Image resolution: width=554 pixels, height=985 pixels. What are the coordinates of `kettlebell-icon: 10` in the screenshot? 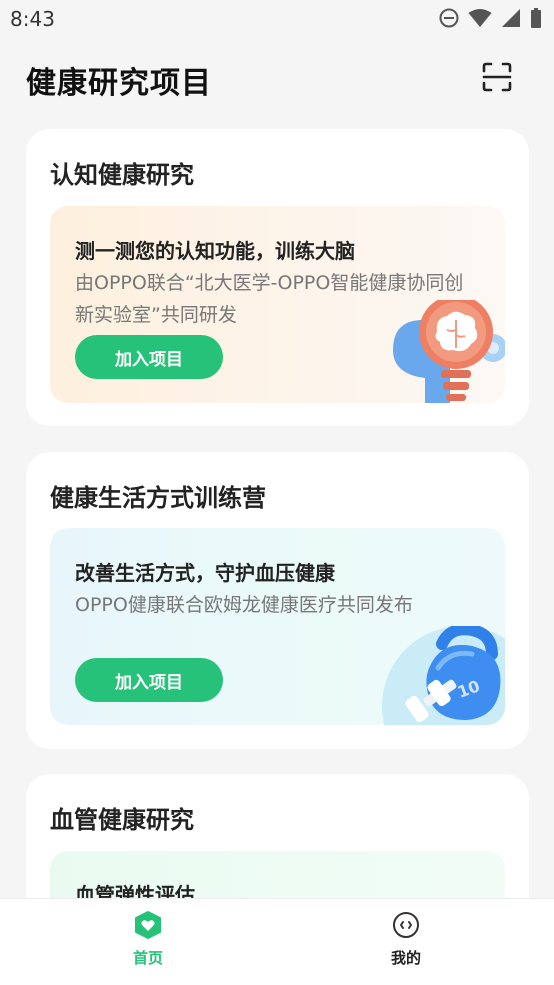 It's located at (443, 675).